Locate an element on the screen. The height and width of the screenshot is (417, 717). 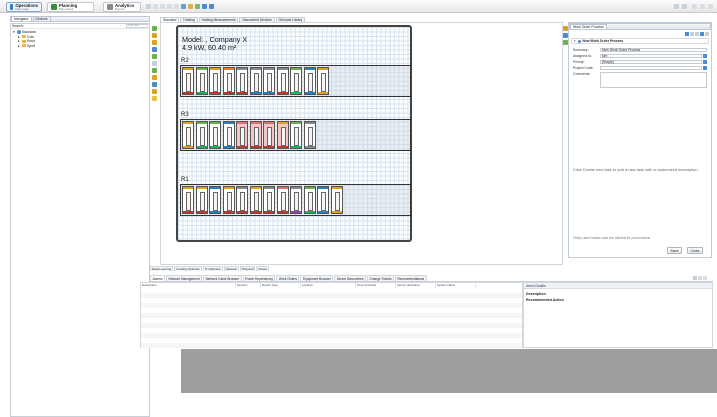
edit-task-icon is located at coordinates (692, 34).